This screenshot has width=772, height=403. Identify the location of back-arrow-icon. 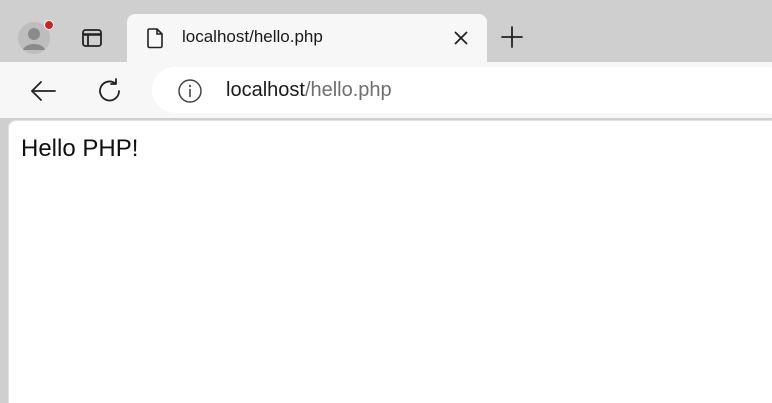
(43, 91).